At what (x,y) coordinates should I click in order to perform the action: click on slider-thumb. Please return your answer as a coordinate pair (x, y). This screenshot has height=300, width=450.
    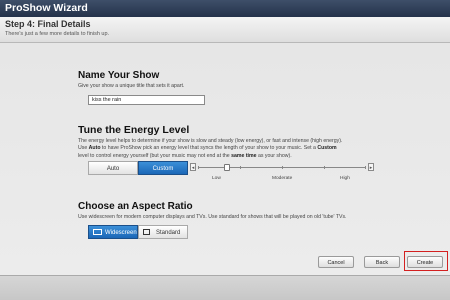
    Looking at the image, I should click on (226, 167).